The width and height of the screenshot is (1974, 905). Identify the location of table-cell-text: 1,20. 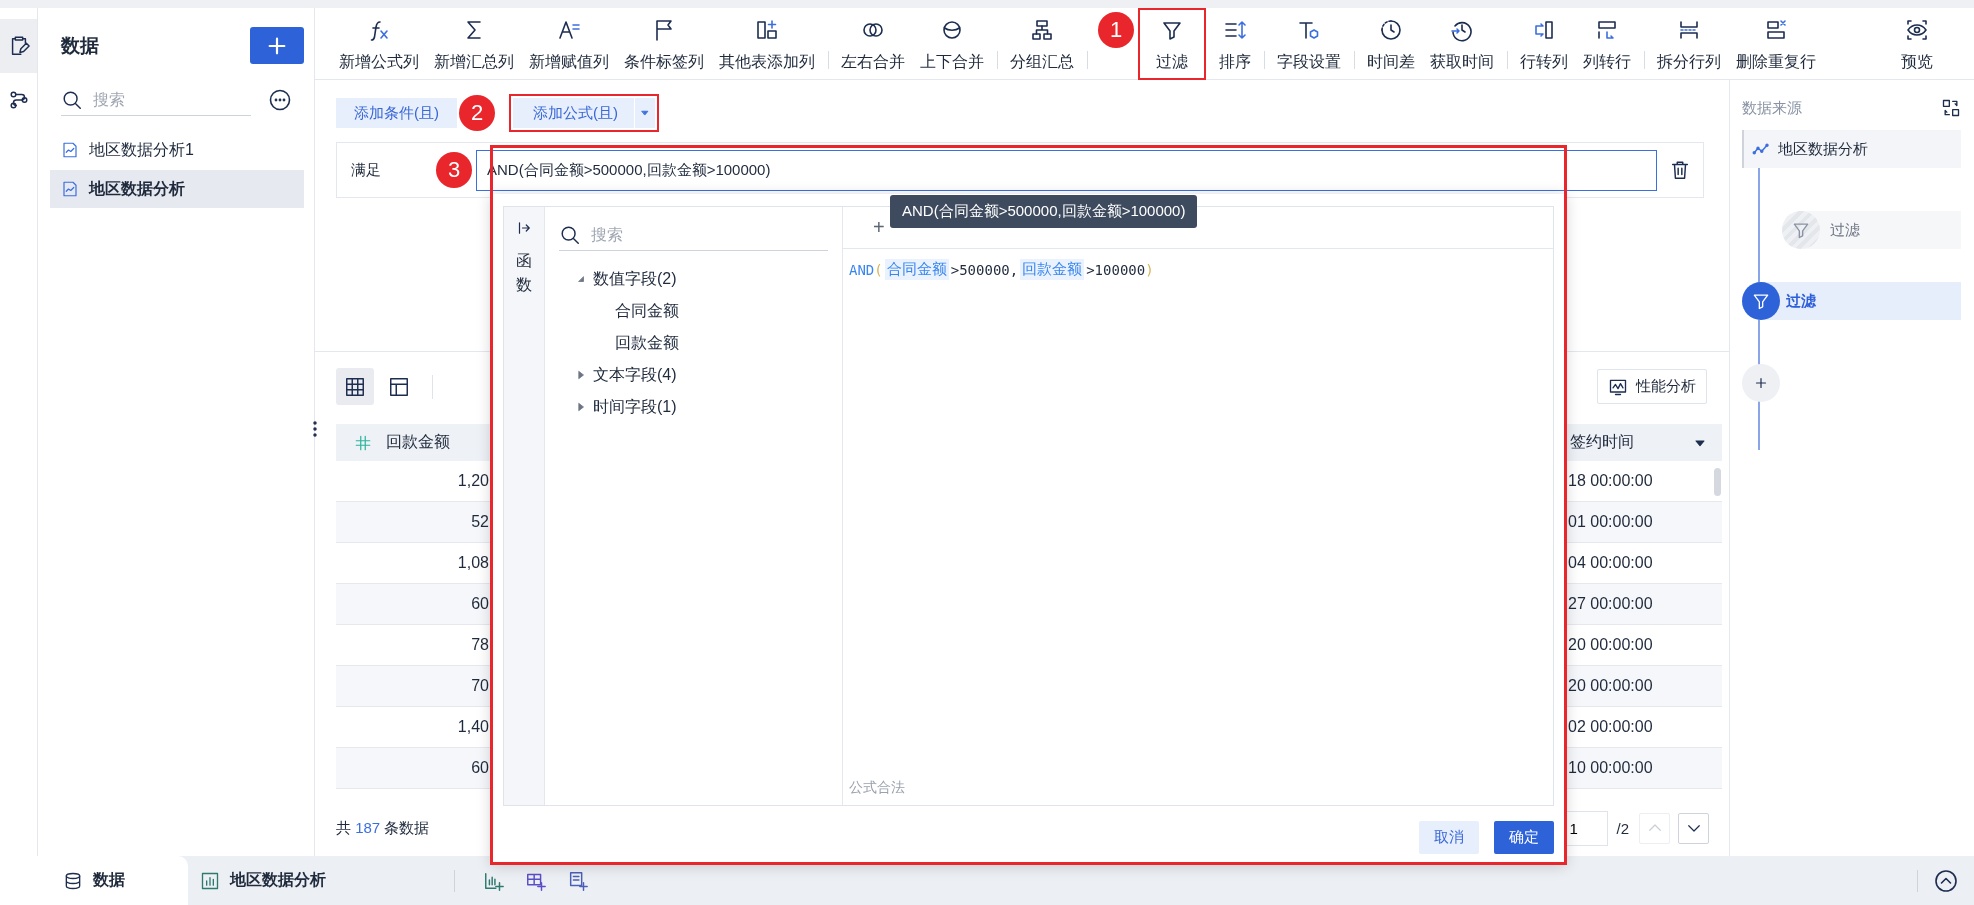
(472, 481).